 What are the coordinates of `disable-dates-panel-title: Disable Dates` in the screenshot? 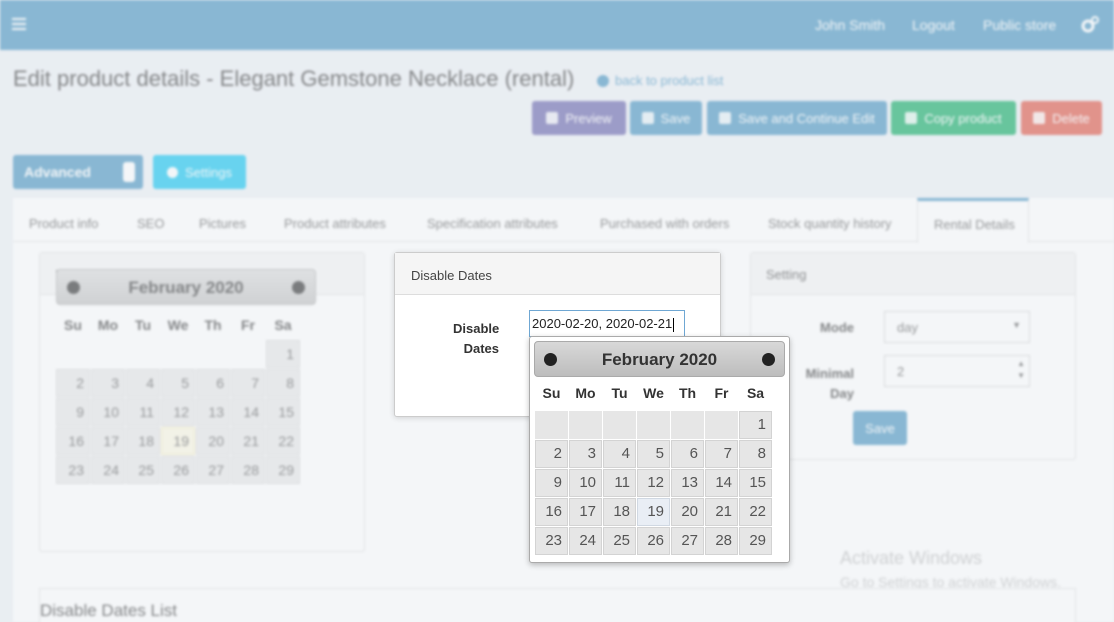 It's located at (557, 274).